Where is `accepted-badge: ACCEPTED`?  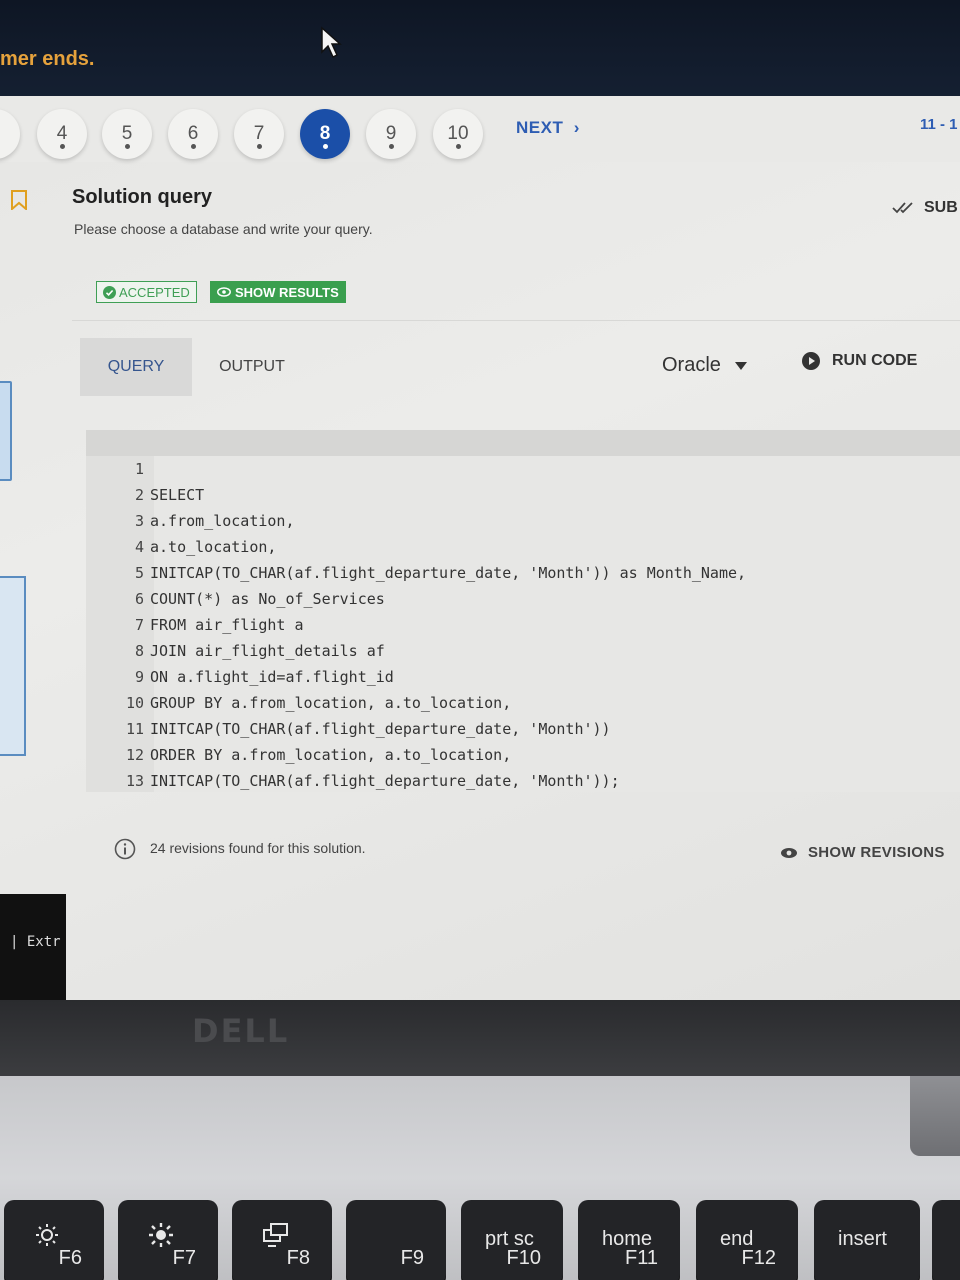 accepted-badge: ACCEPTED is located at coordinates (146, 292).